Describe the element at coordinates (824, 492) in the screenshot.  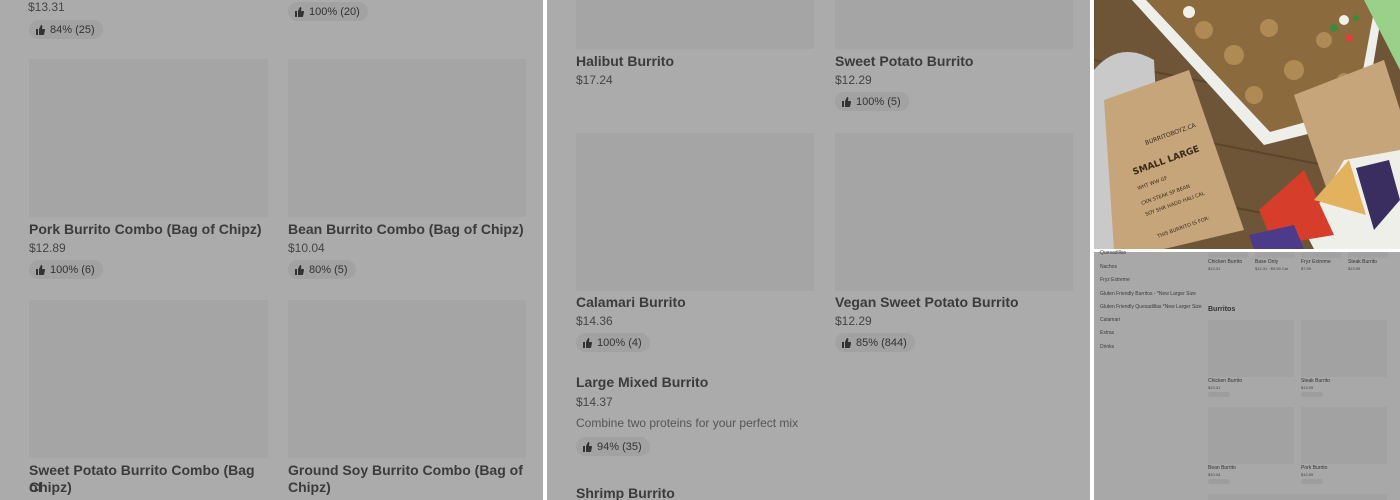
I see `menu-item-card: Shrimp Burrito` at that location.